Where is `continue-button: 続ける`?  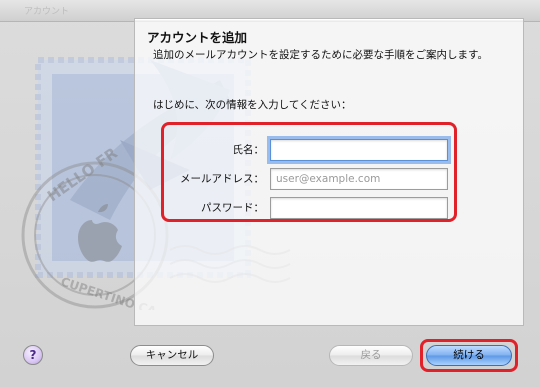
continue-button: 続ける is located at coordinates (469, 355).